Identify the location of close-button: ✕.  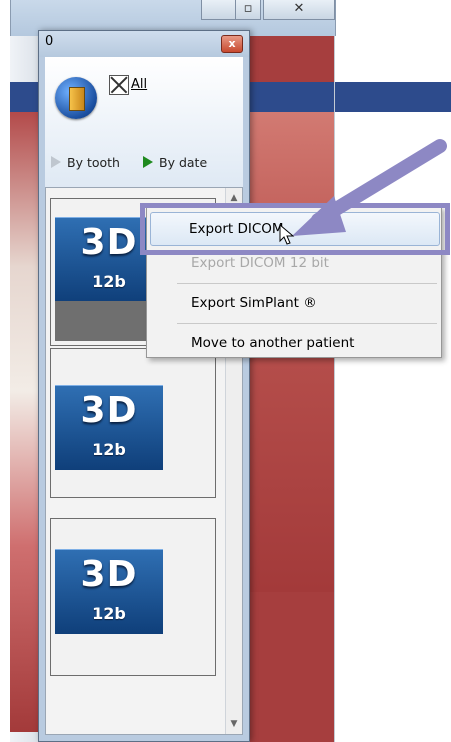
(299, 10).